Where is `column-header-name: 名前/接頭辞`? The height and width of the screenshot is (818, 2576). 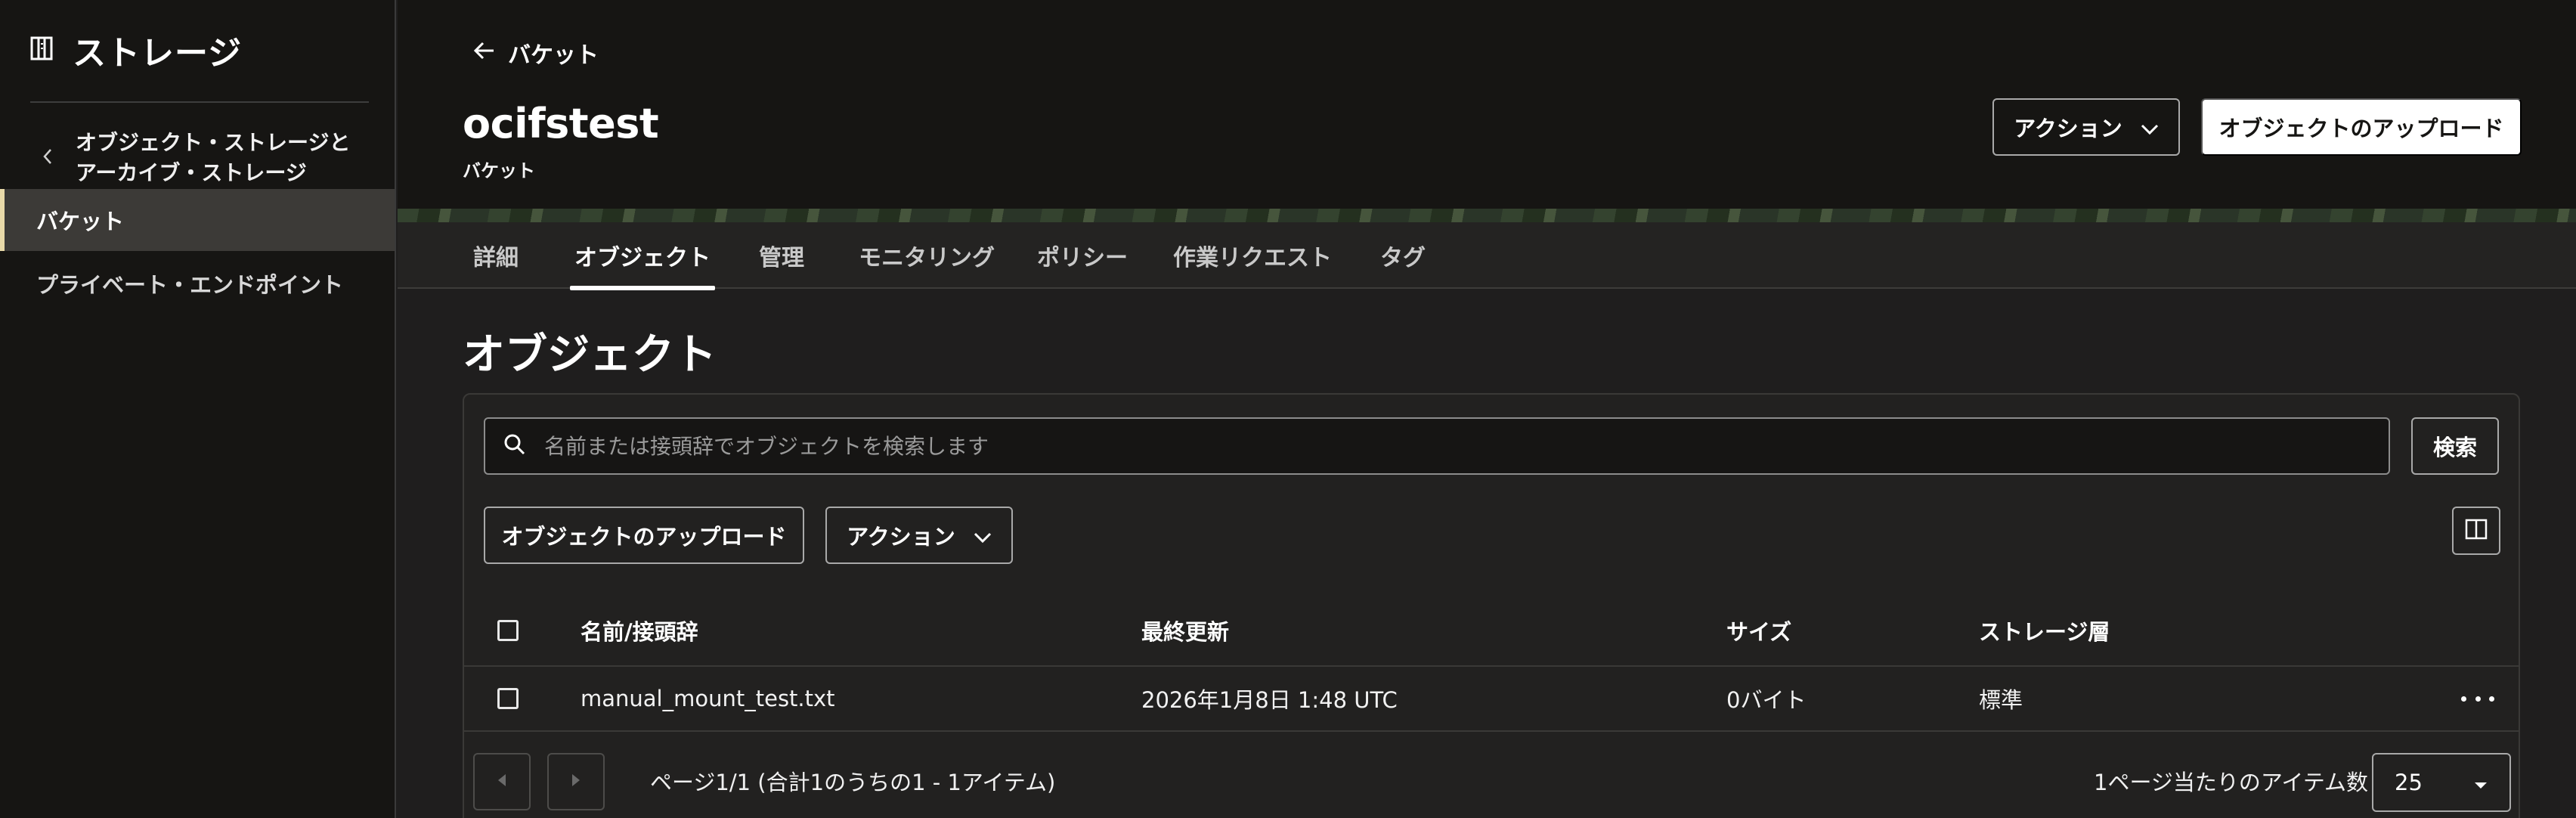 column-header-name: 名前/接頭辞 is located at coordinates (639, 630).